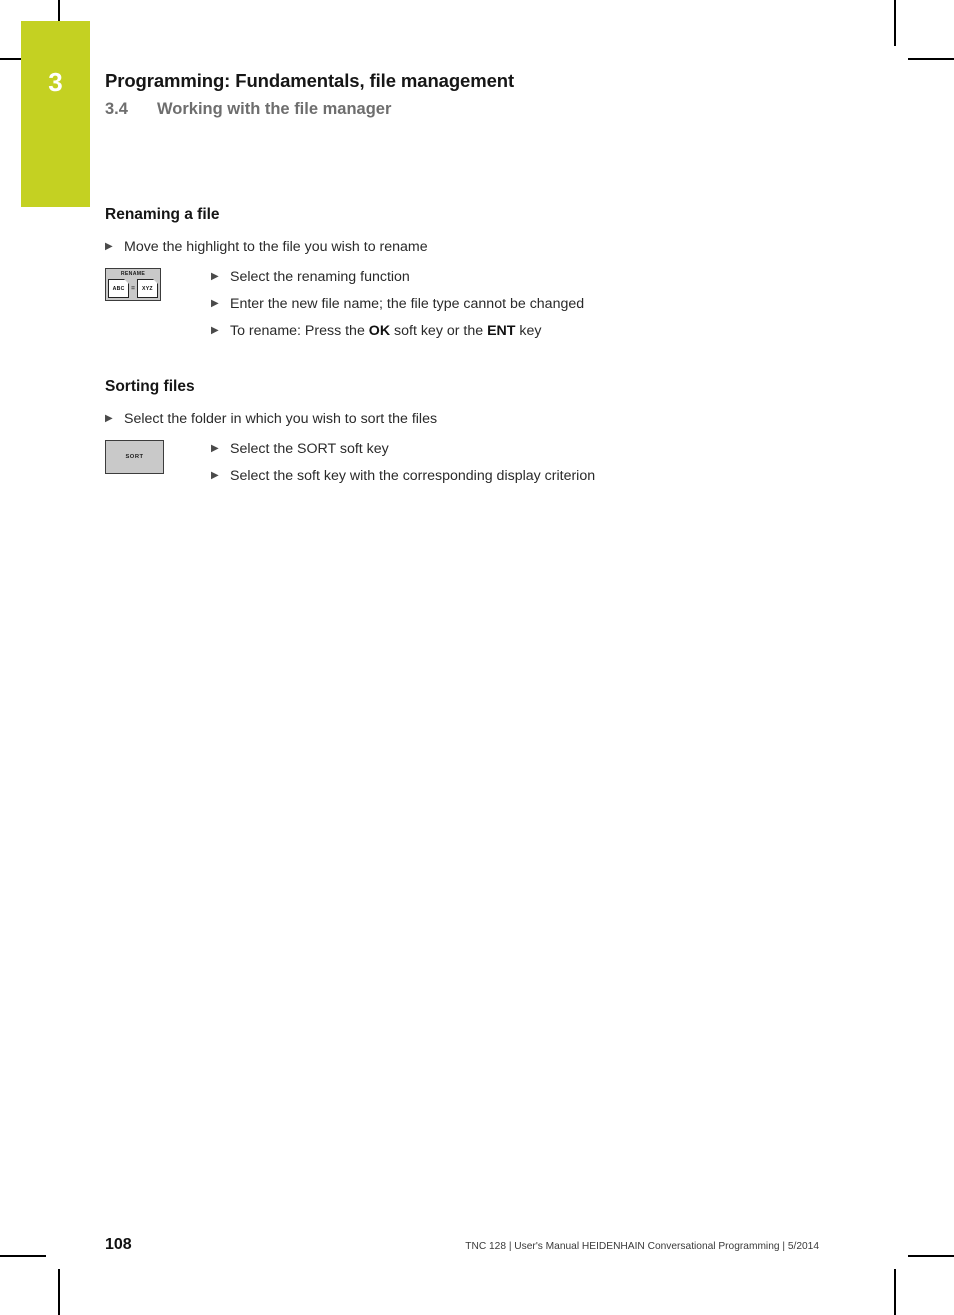 The width and height of the screenshot is (954, 1315). Describe the element at coordinates (59, 1292) in the screenshot. I see `crop-mark-bottom-left-vertical` at that location.